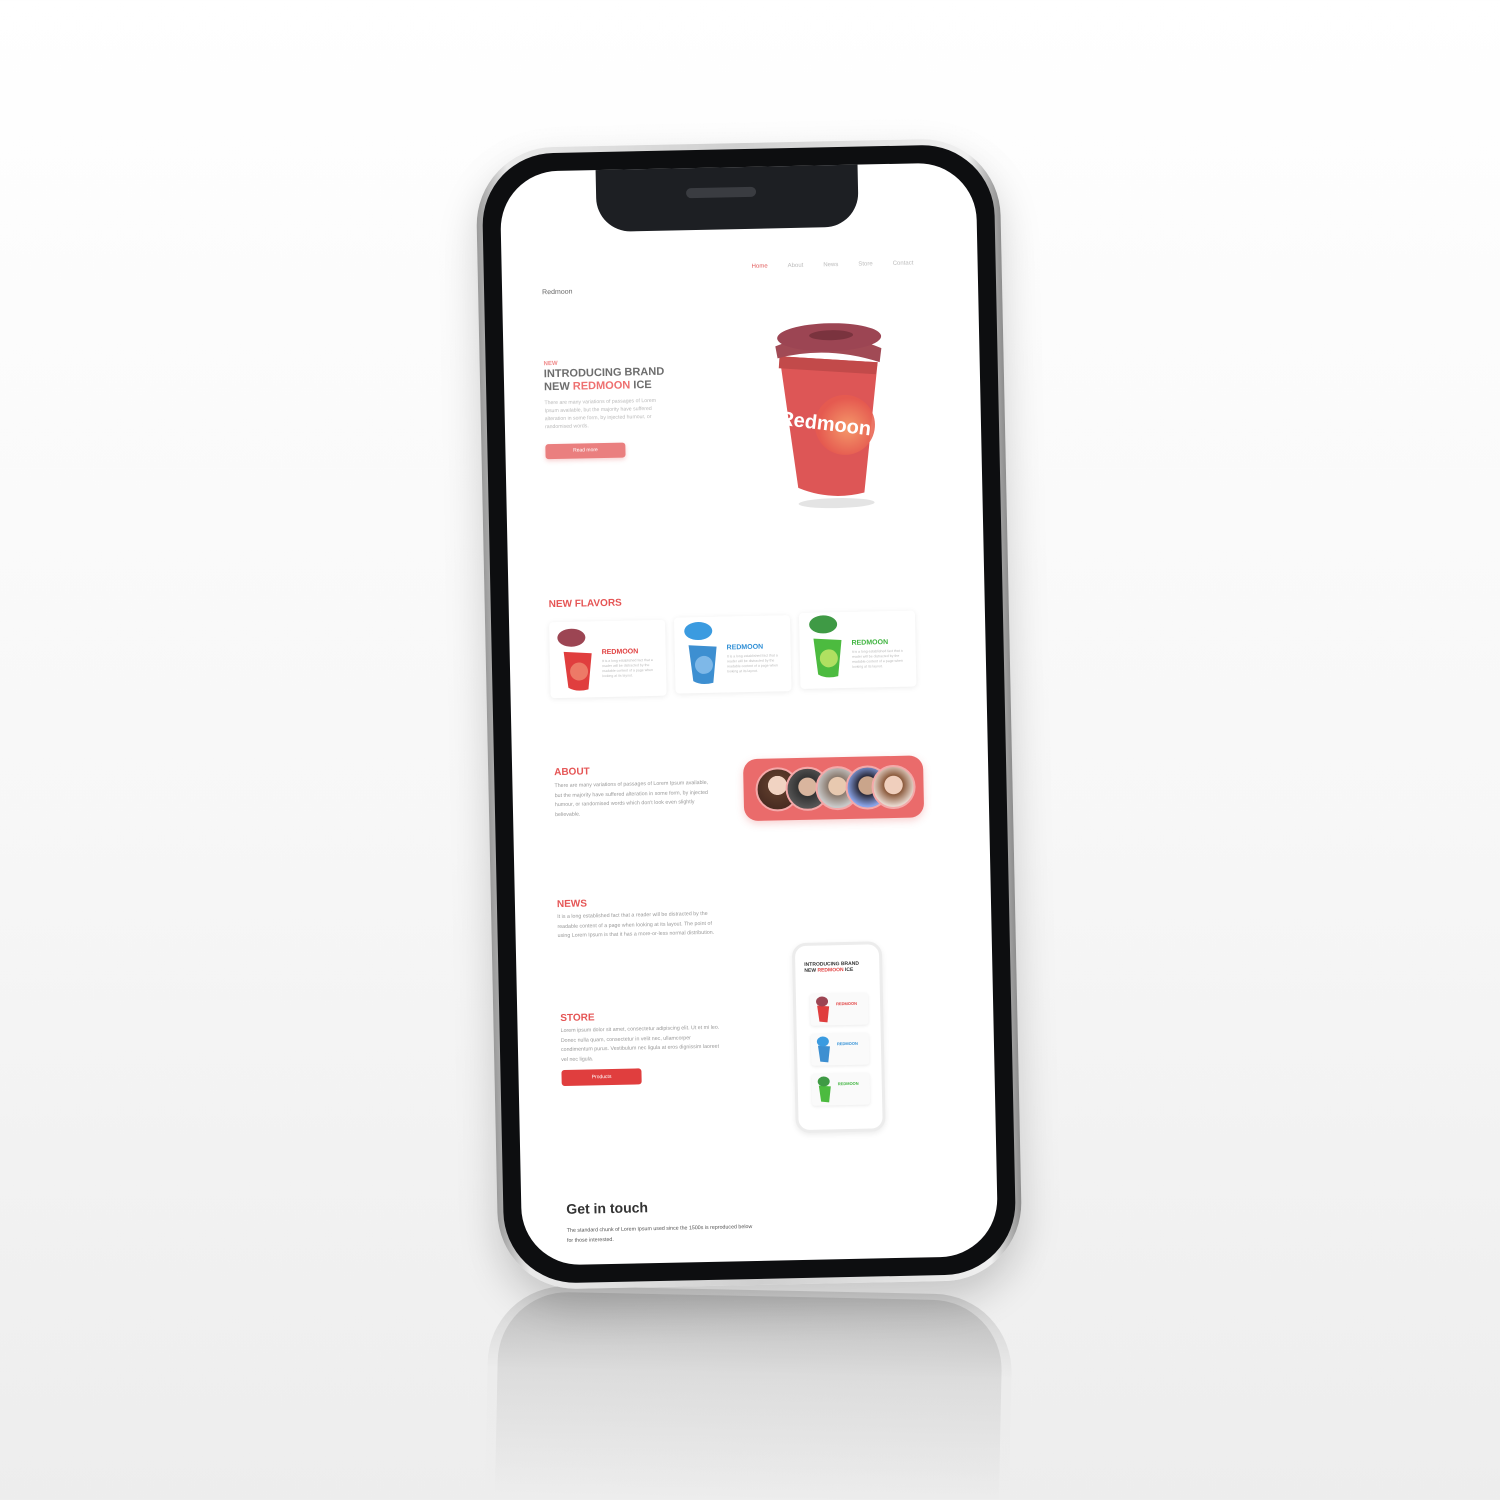 This screenshot has height=1500, width=1500. I want to click on products-button: Products, so click(601, 1077).